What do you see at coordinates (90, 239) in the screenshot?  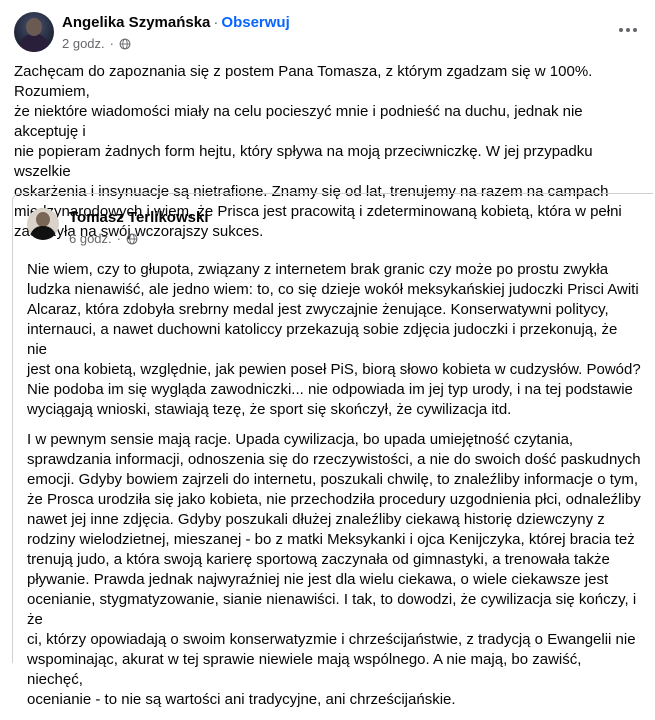 I see `shared-post-time: 6 godz.` at bounding box center [90, 239].